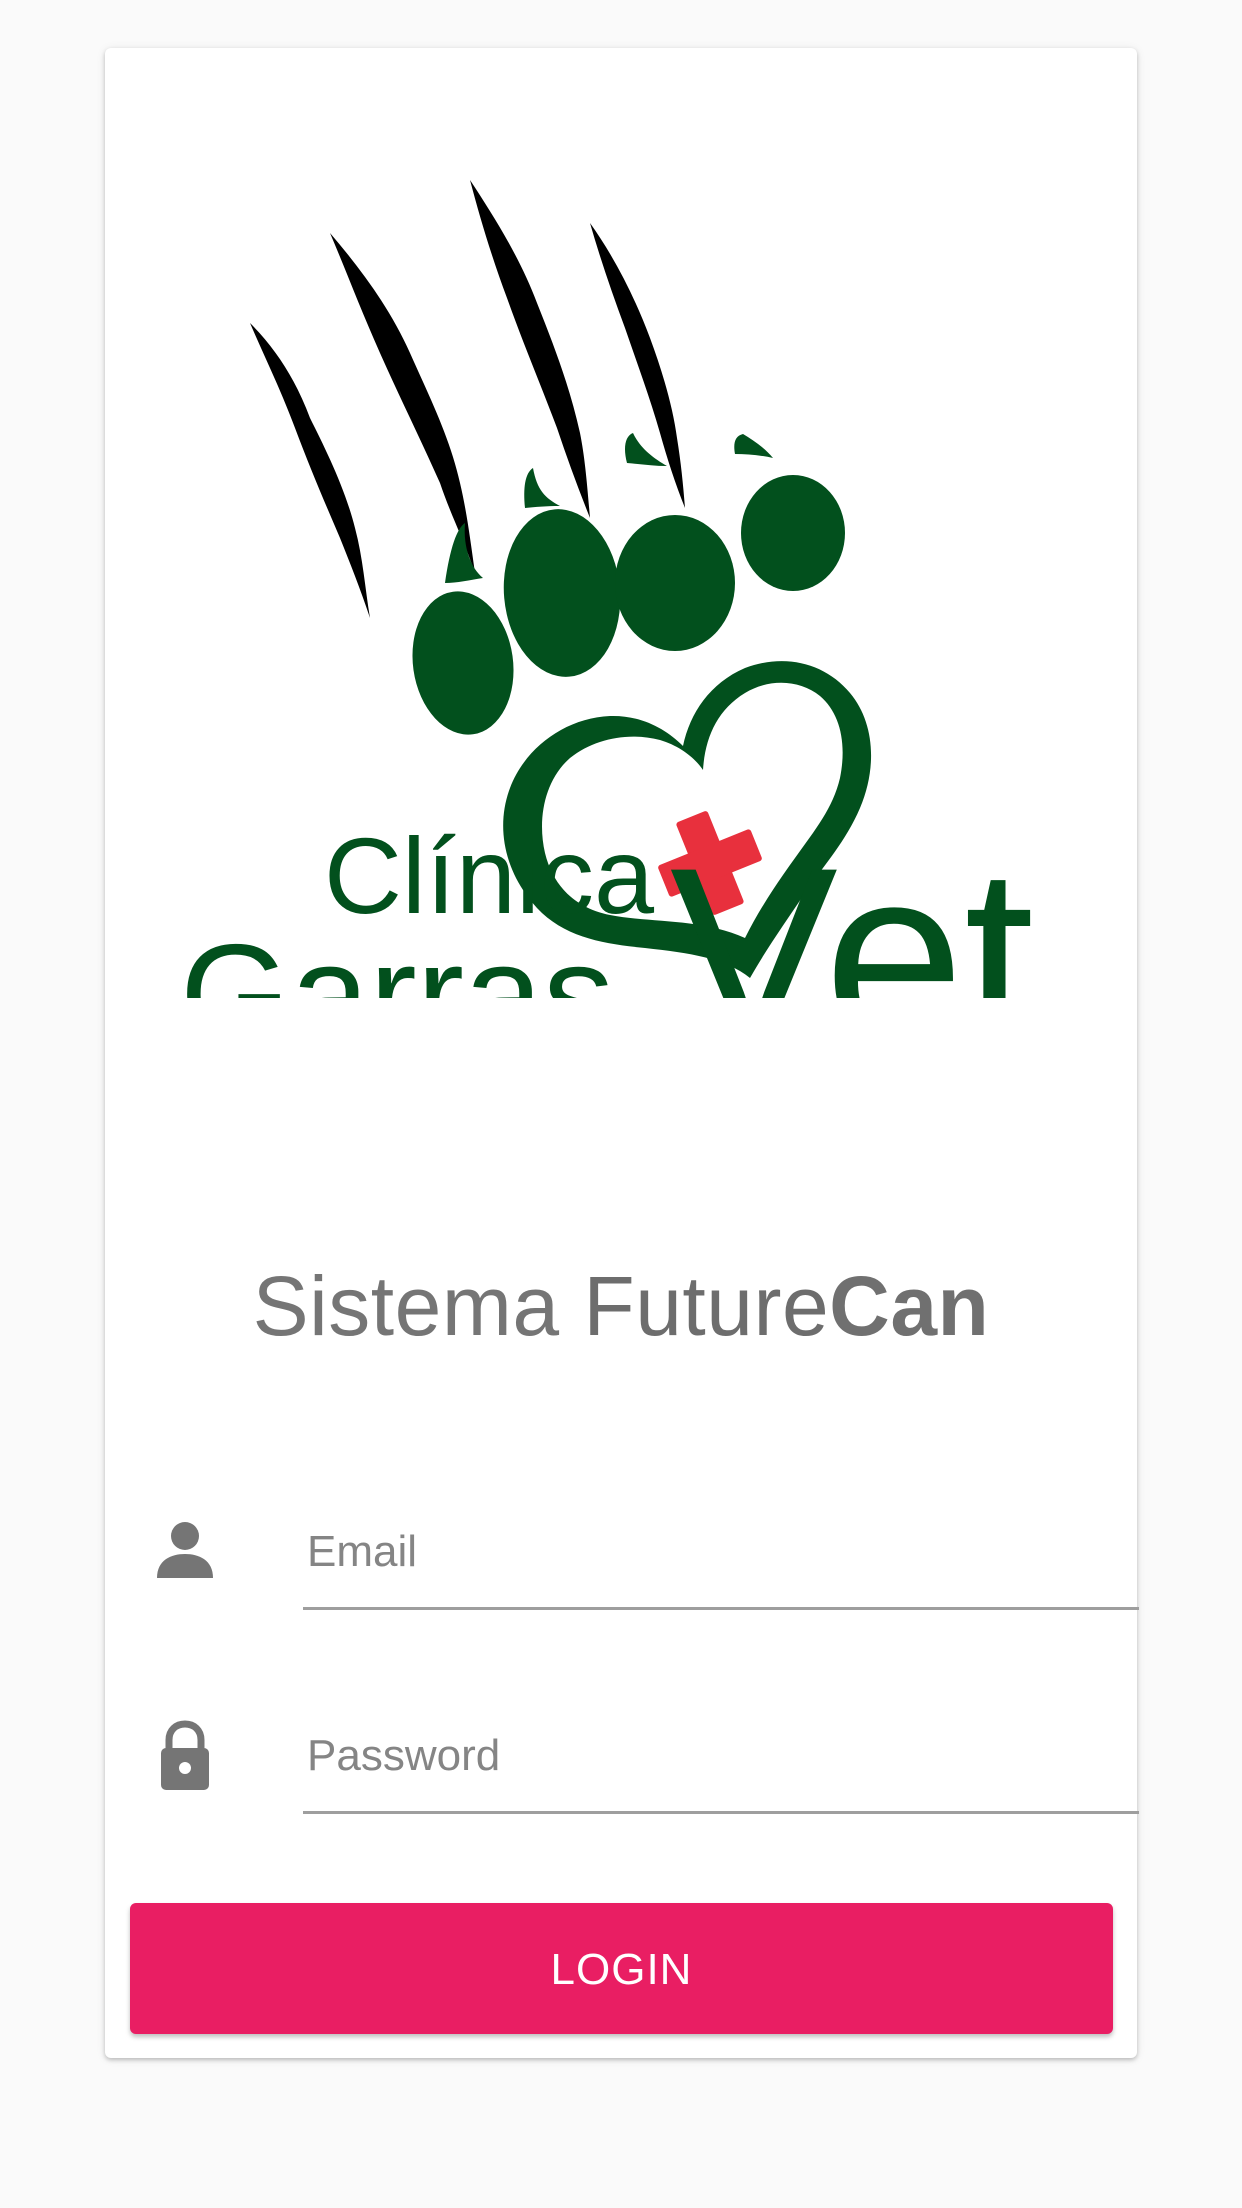 The height and width of the screenshot is (2208, 1242). Describe the element at coordinates (185, 1551) in the screenshot. I see `person-icon` at that location.